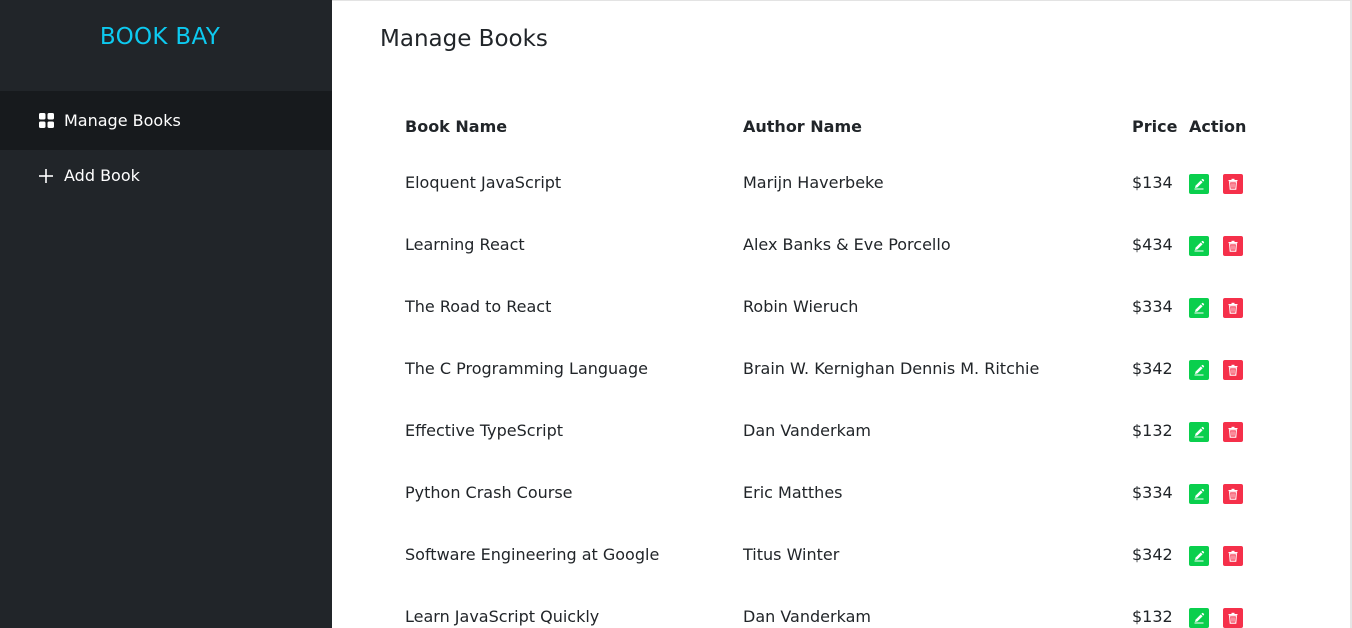 This screenshot has width=1352, height=628. I want to click on sidebar-item-manage-books: Manage Books, so click(166, 120).